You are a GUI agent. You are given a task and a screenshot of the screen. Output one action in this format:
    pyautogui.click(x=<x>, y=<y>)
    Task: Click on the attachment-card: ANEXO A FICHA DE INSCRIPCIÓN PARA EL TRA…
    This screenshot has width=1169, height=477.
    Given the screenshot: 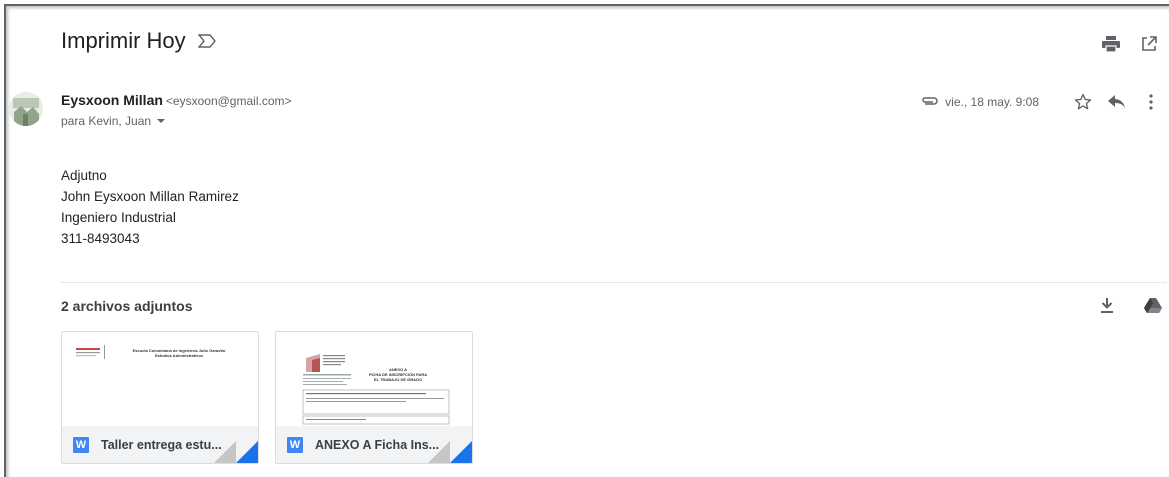 What is the action you would take?
    pyautogui.click(x=374, y=397)
    